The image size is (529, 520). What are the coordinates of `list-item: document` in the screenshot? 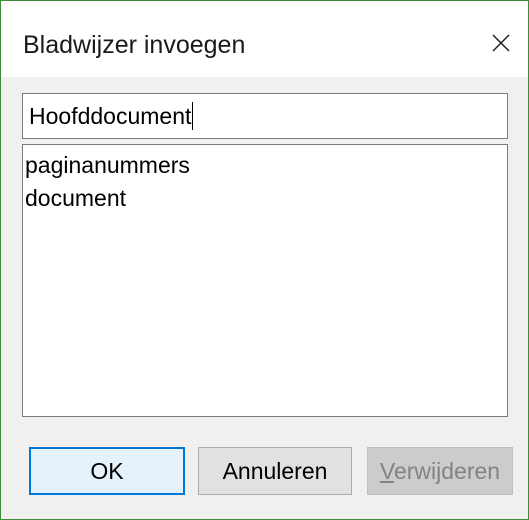 It's located at (265, 198).